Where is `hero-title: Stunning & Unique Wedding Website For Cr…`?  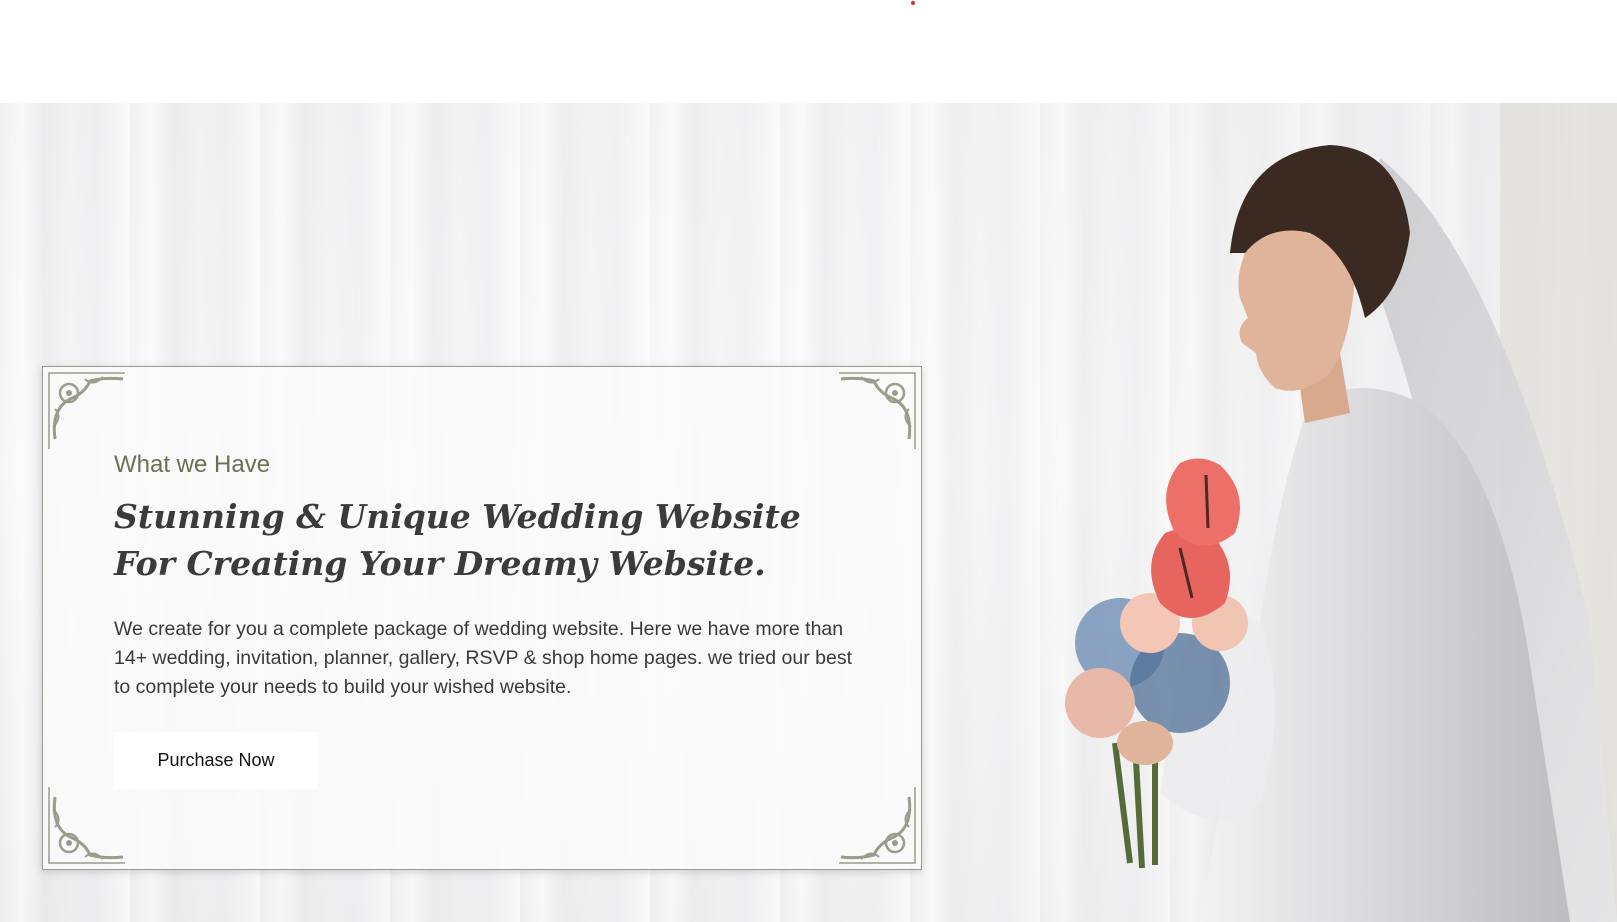 hero-title: Stunning & Unique Wedding Website For Cr… is located at coordinates (457, 540).